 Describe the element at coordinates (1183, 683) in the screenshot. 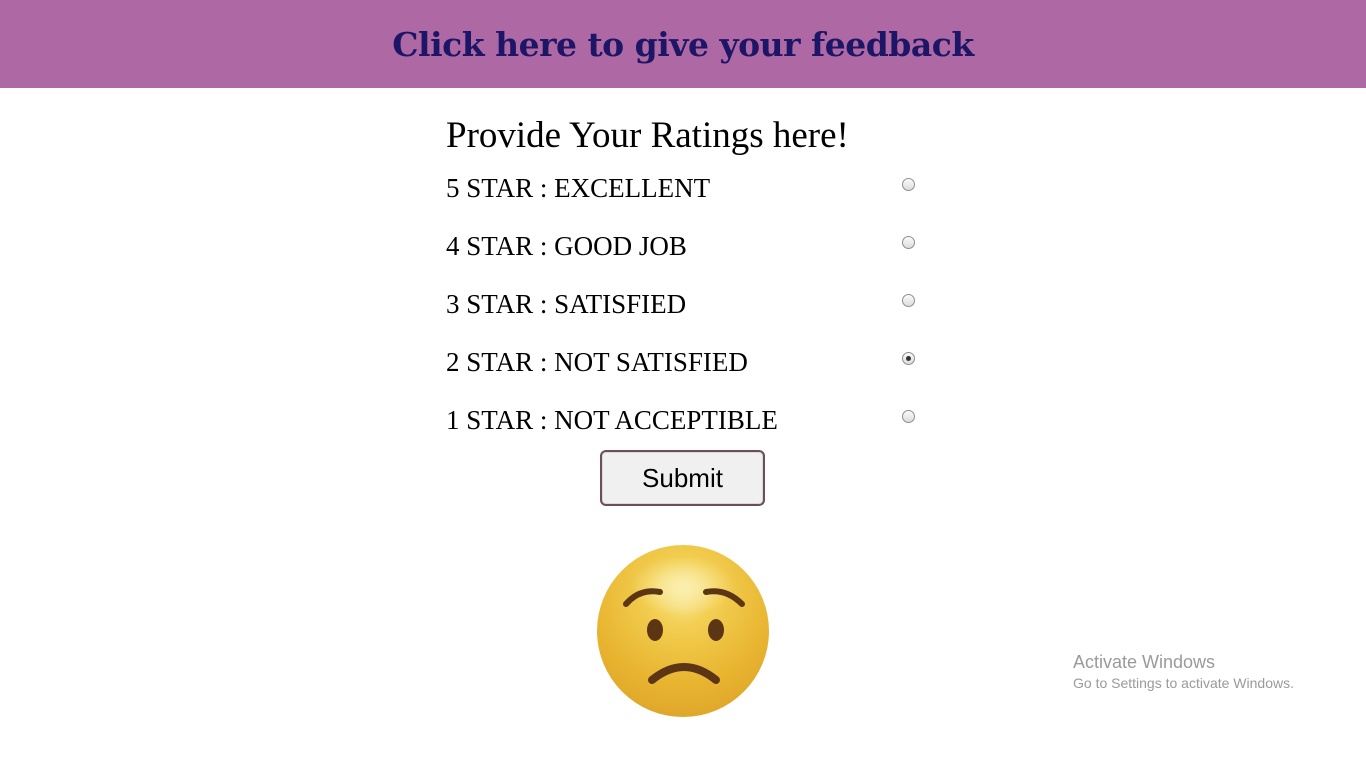

I see `watermark-subtitle: Go to Settings to activate Windows.` at that location.